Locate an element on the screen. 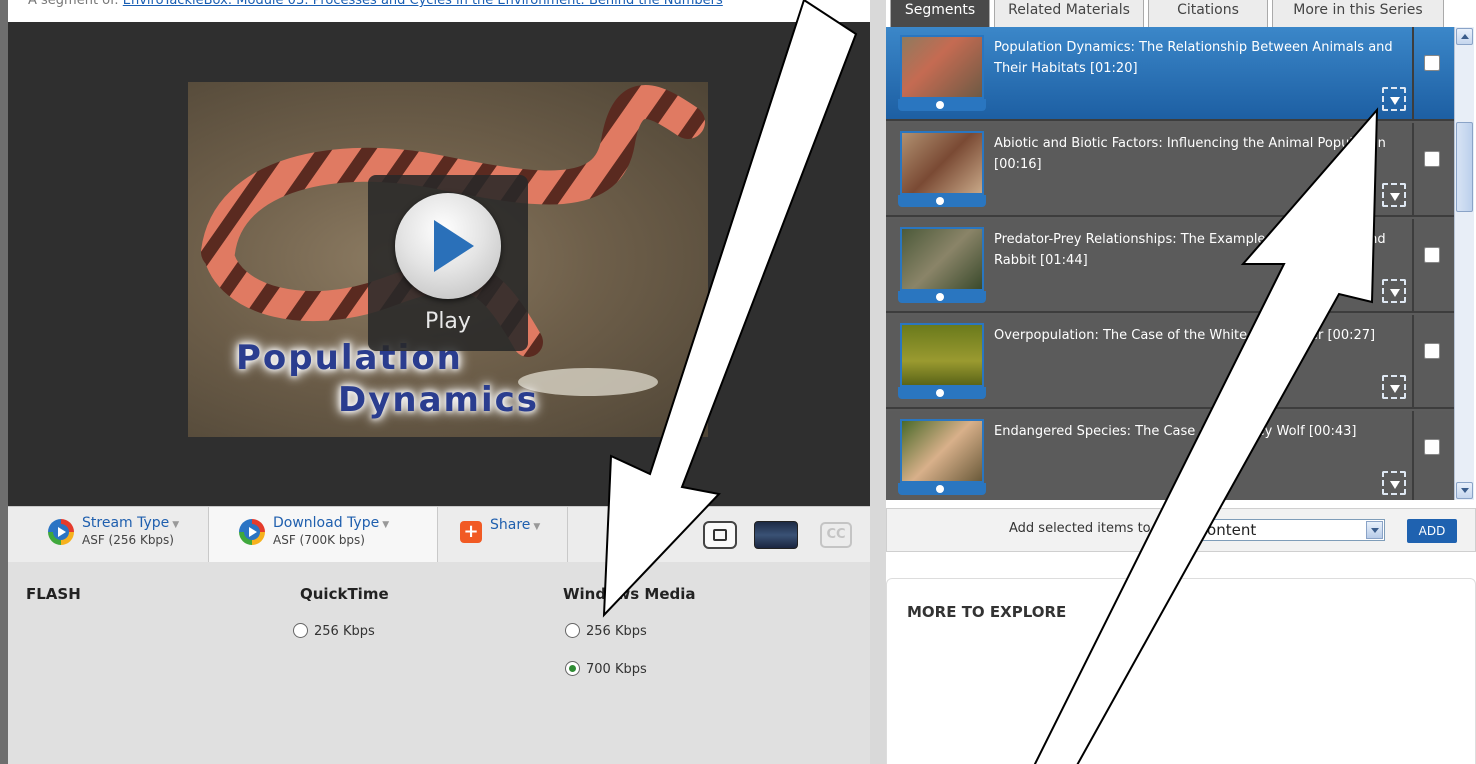  fullscreen-icon is located at coordinates (720, 535).